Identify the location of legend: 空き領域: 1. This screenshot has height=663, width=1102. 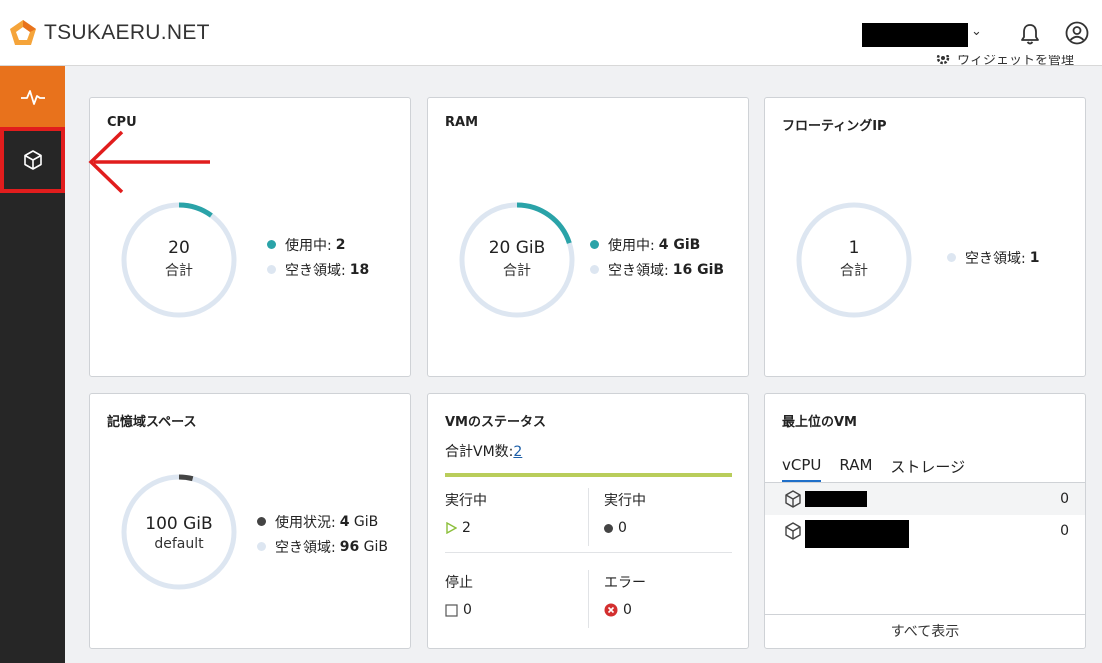
(993, 257).